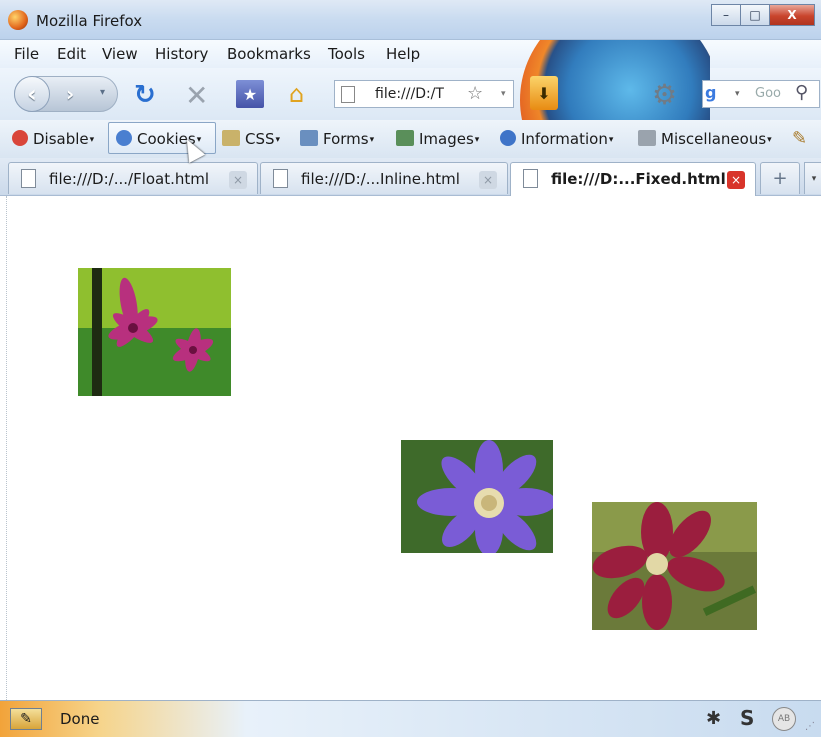 This screenshot has width=821, height=737. What do you see at coordinates (714, 139) in the screenshot?
I see `miscellaneous-label: Miscellaneous` at bounding box center [714, 139].